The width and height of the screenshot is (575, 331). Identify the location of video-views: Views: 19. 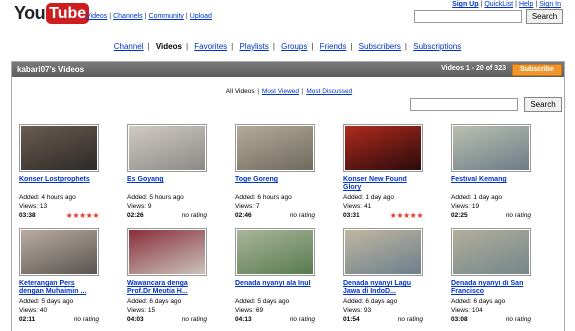
(465, 206).